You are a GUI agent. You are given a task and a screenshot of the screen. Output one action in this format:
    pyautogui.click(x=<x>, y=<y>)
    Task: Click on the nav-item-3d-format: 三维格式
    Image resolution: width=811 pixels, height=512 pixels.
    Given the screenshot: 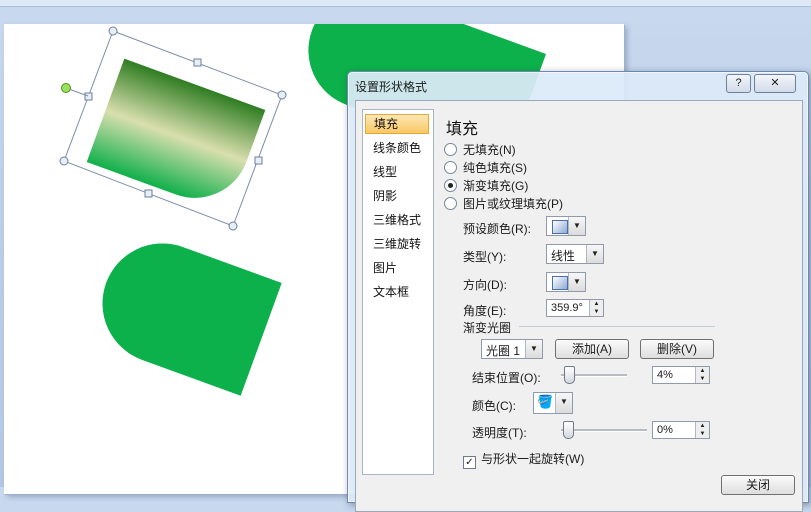 What is the action you would take?
    pyautogui.click(x=397, y=220)
    